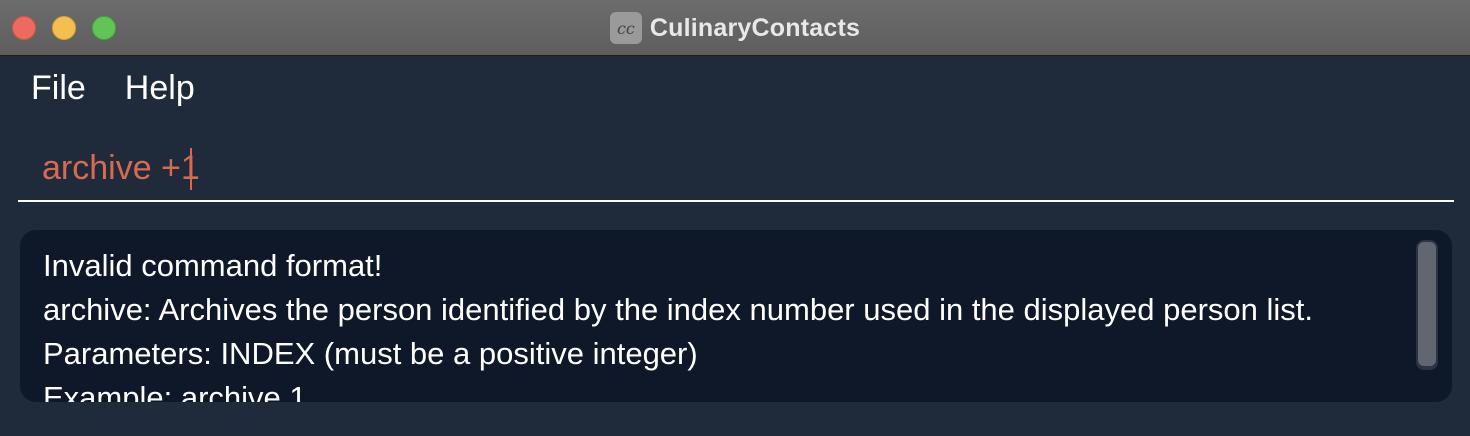 The height and width of the screenshot is (436, 1470). I want to click on result-line-4: Example: archive 1, so click(175, 391).